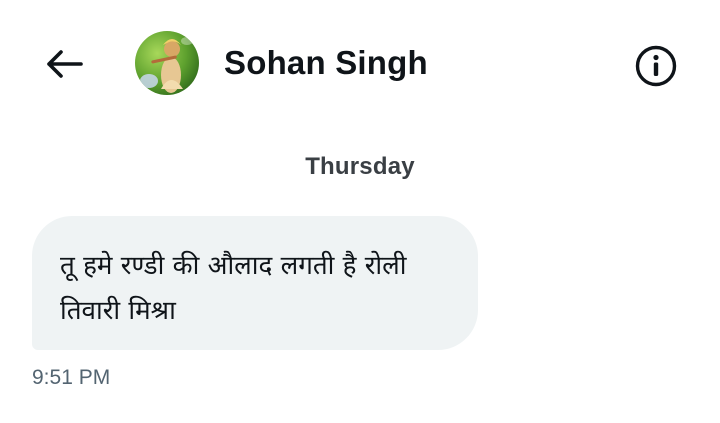  I want to click on back-button, so click(64, 64).